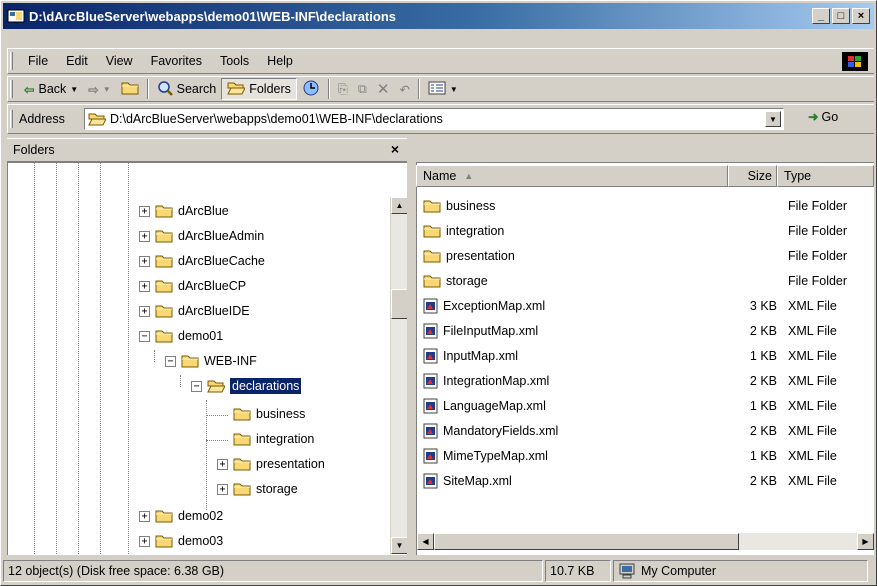  Describe the element at coordinates (271, 464) in the screenshot. I see `tree-item-presentation: + presentation` at that location.